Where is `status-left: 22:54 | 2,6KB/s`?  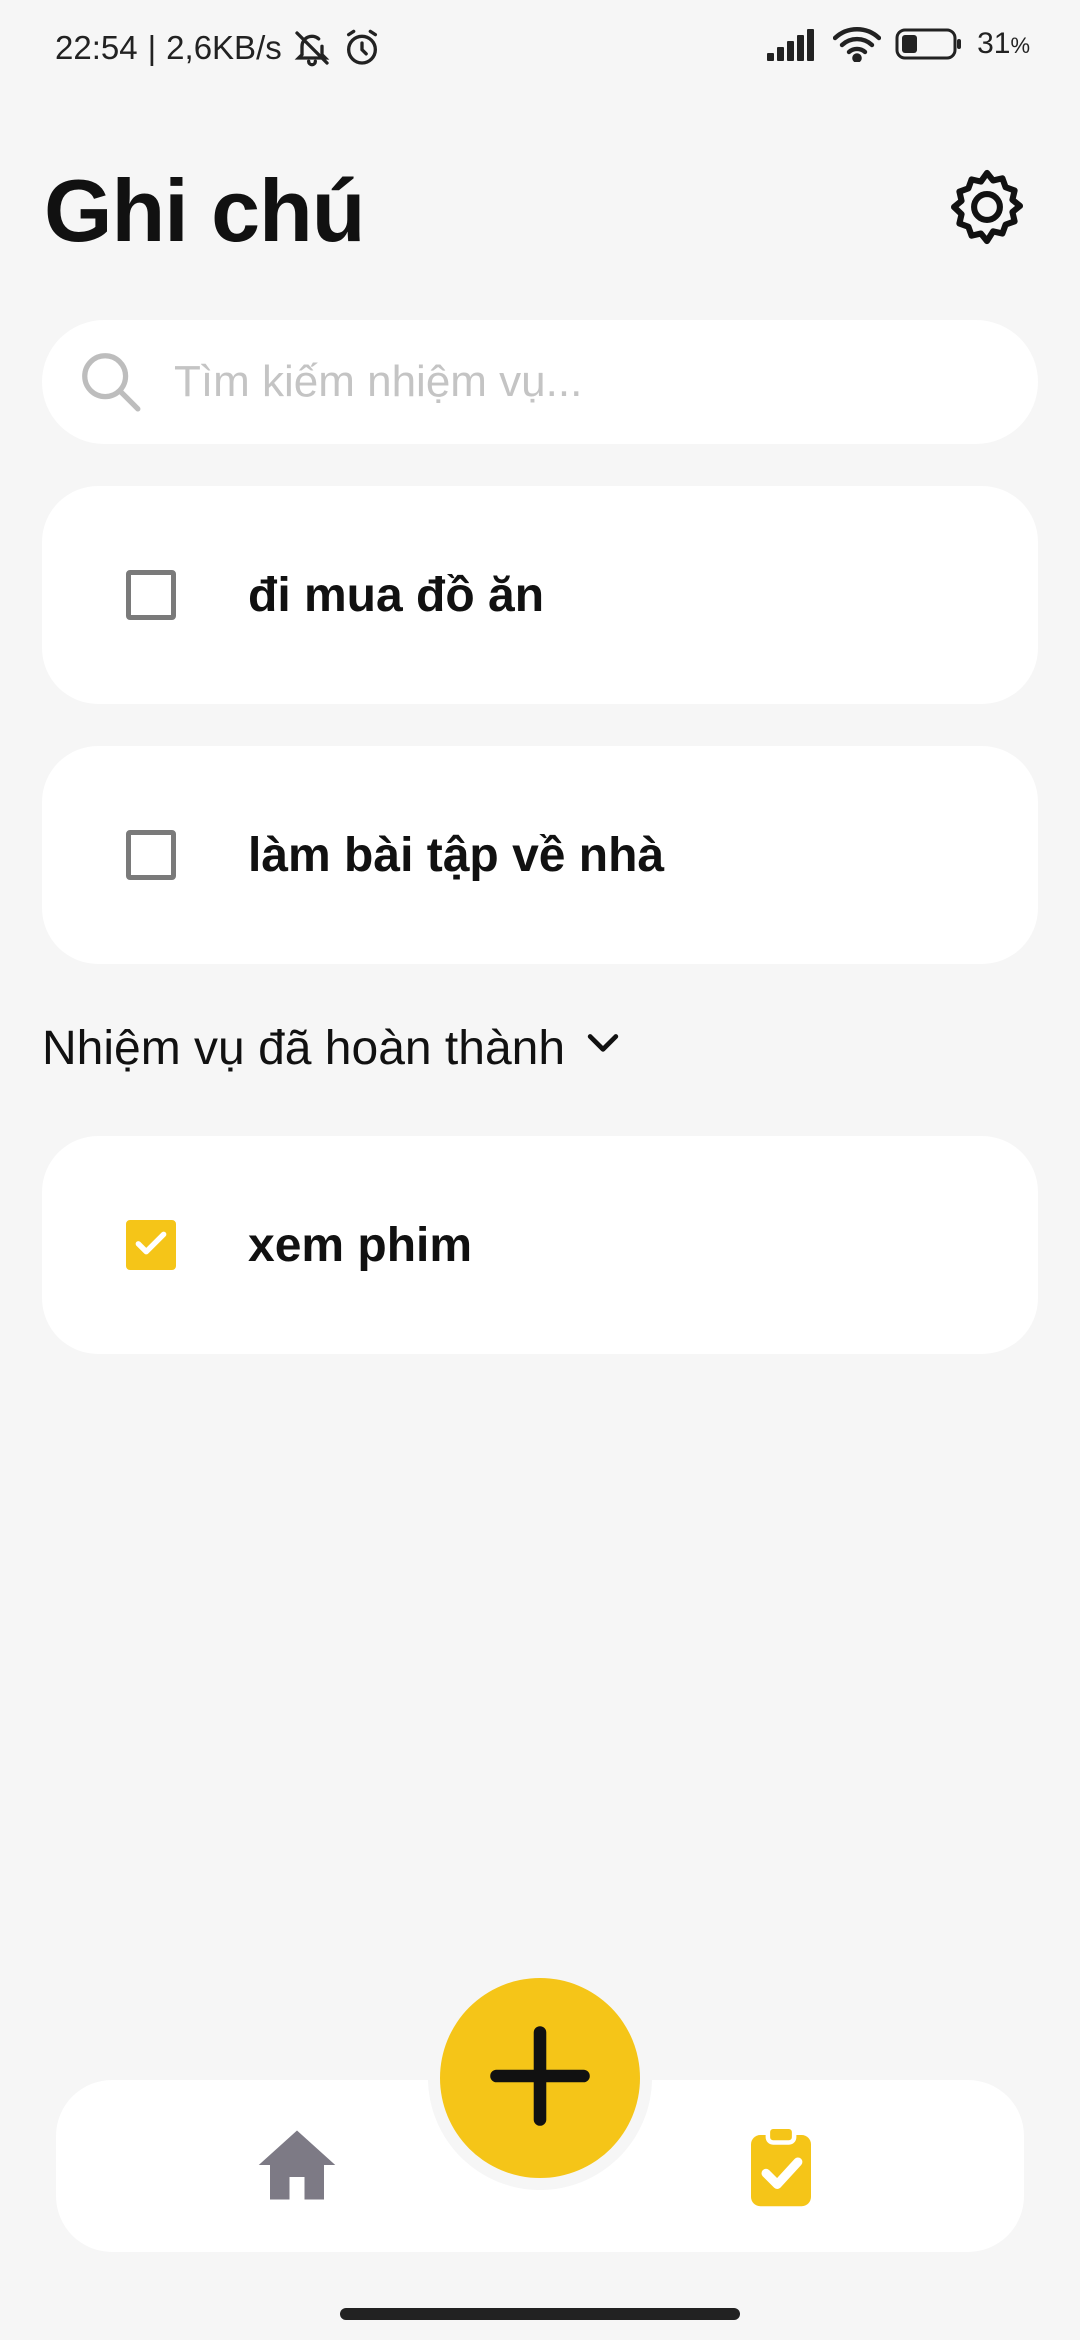
status-left: 22:54 | 2,6KB/s is located at coordinates (218, 48).